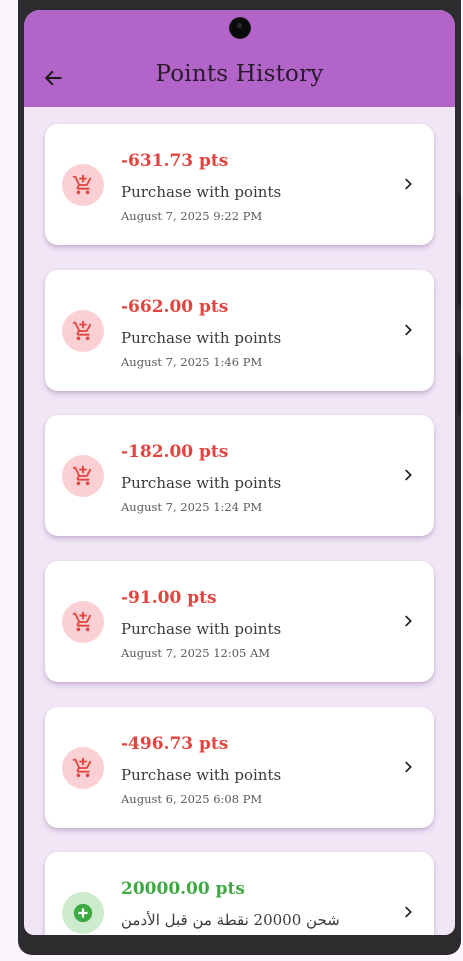  What do you see at coordinates (175, 161) in the screenshot?
I see `transaction-amount: -631.73 pts` at bounding box center [175, 161].